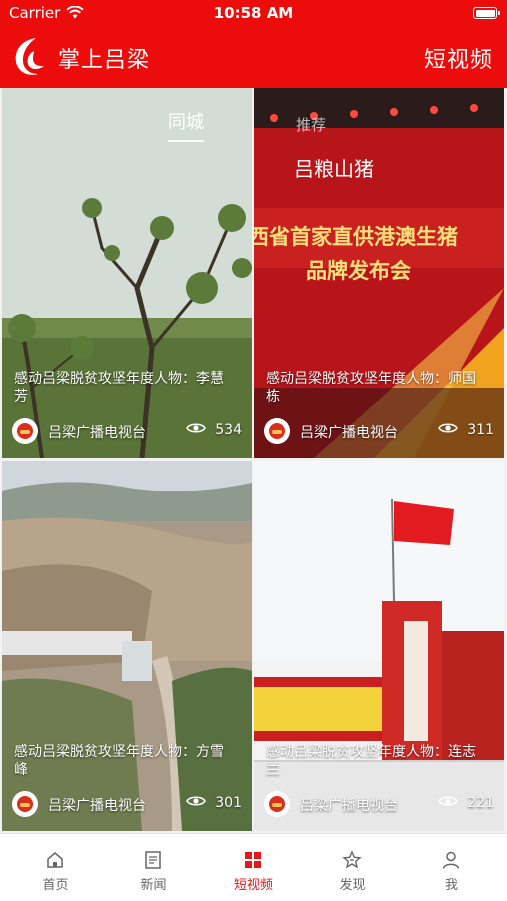 The width and height of the screenshot is (507, 901). Describe the element at coordinates (228, 803) in the screenshot. I see `view-count: 301` at that location.